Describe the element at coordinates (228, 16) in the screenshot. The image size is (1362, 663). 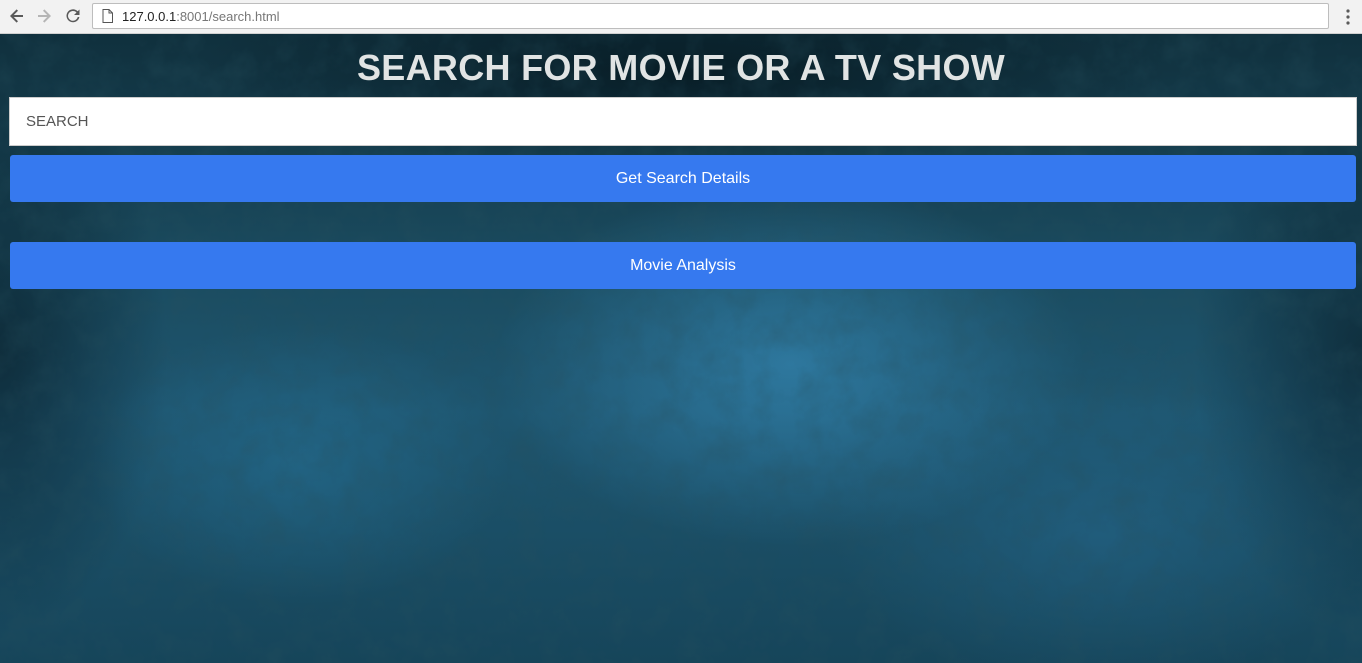
I see `url-path: :8001/search.html` at that location.